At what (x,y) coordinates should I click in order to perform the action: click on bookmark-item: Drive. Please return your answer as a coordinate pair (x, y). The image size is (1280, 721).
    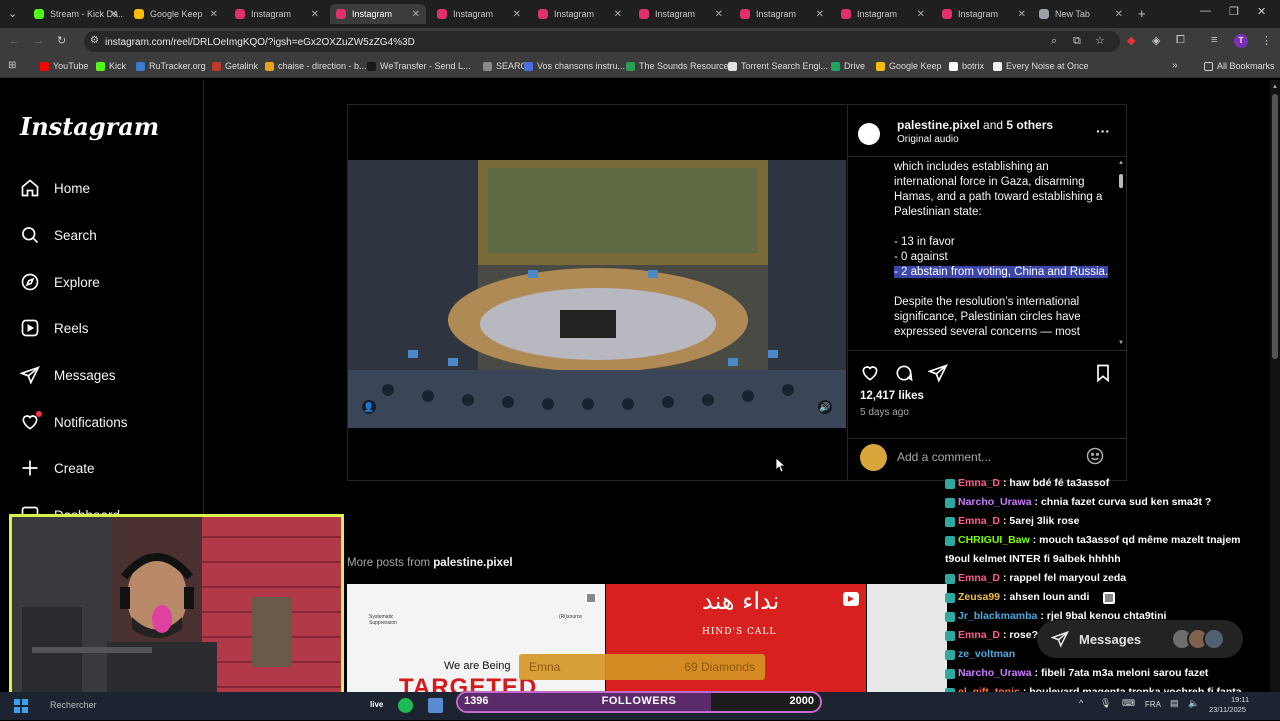
    Looking at the image, I should click on (848, 66).